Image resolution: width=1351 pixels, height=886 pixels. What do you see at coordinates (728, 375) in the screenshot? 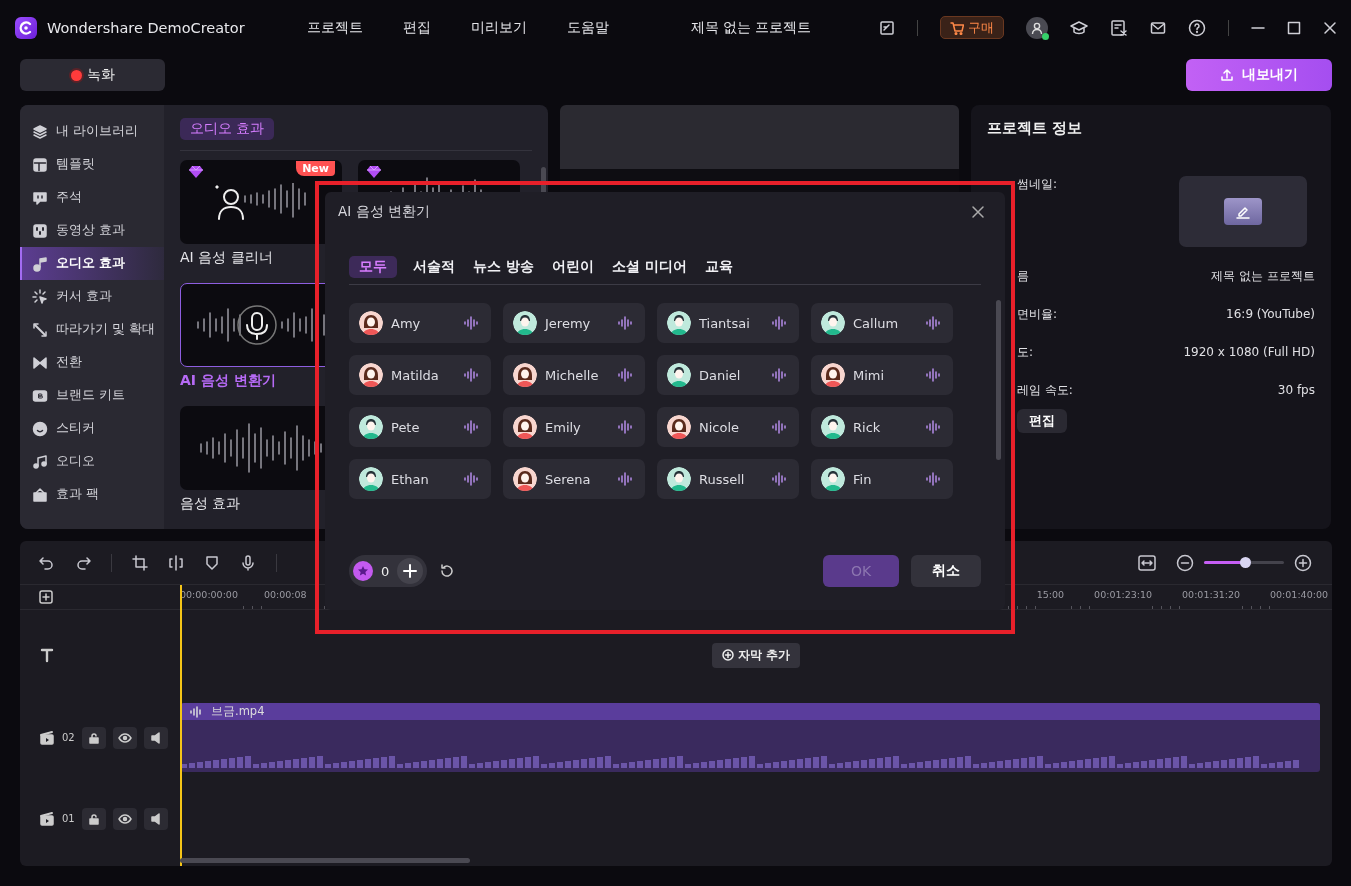
I see `voice-card: Daniel` at bounding box center [728, 375].